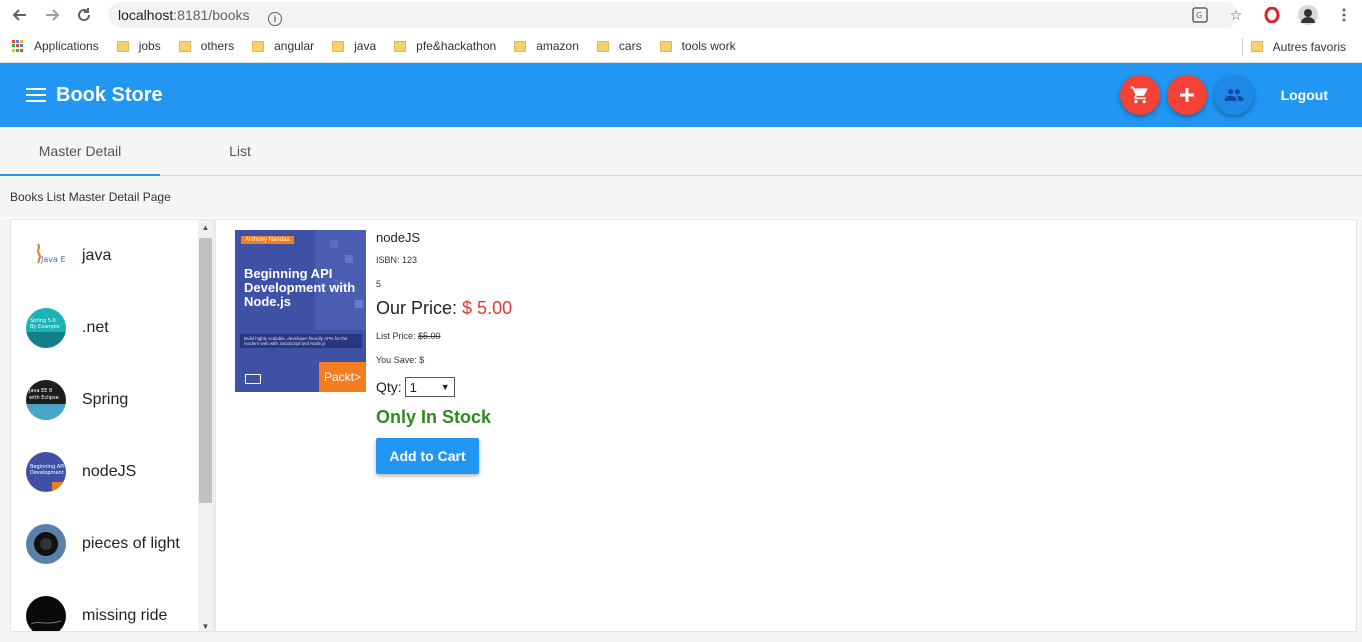 Image resolution: width=1362 pixels, height=642 pixels. What do you see at coordinates (681, 151) in the screenshot?
I see `tab-bar: Master Detail List` at bounding box center [681, 151].